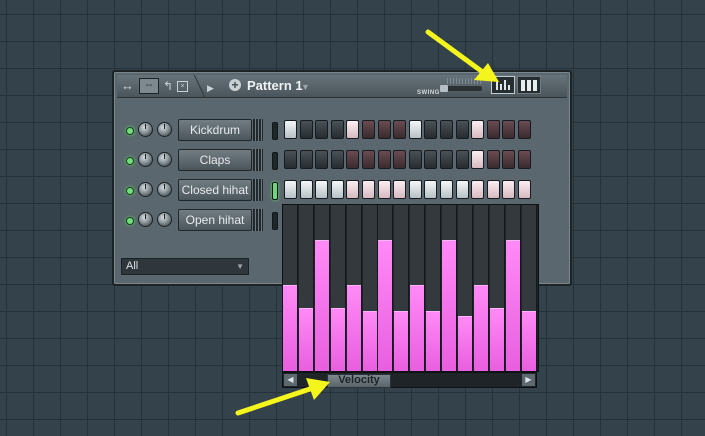  Describe the element at coordinates (462, 55) in the screenshot. I see `arrow-pointing-graph-button` at that location.